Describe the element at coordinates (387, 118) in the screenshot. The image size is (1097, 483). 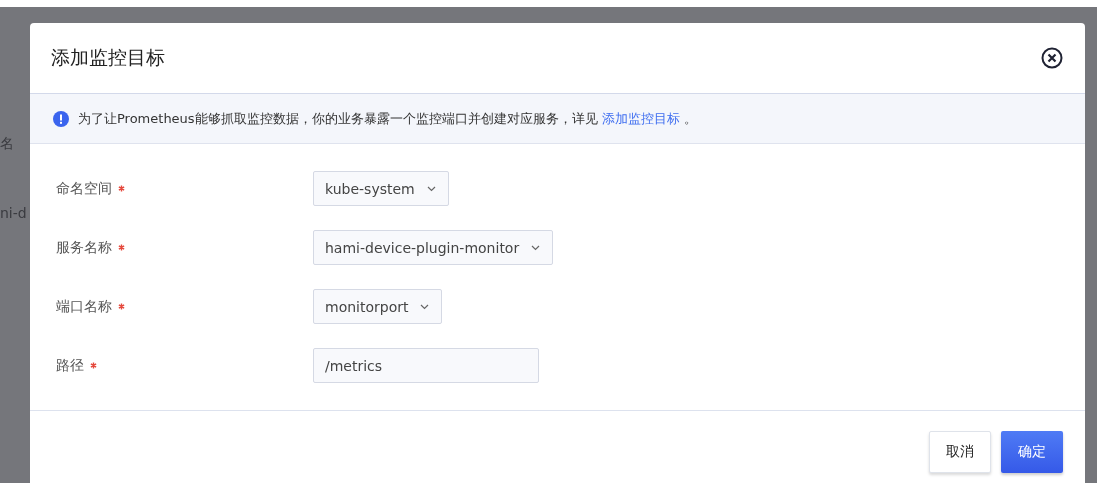
I see `notice-text: 为了让Prometheus能够抓取监控数据，你的业务暴露一个监控端口并创建对应服务，详见 添加监控目标 。` at that location.